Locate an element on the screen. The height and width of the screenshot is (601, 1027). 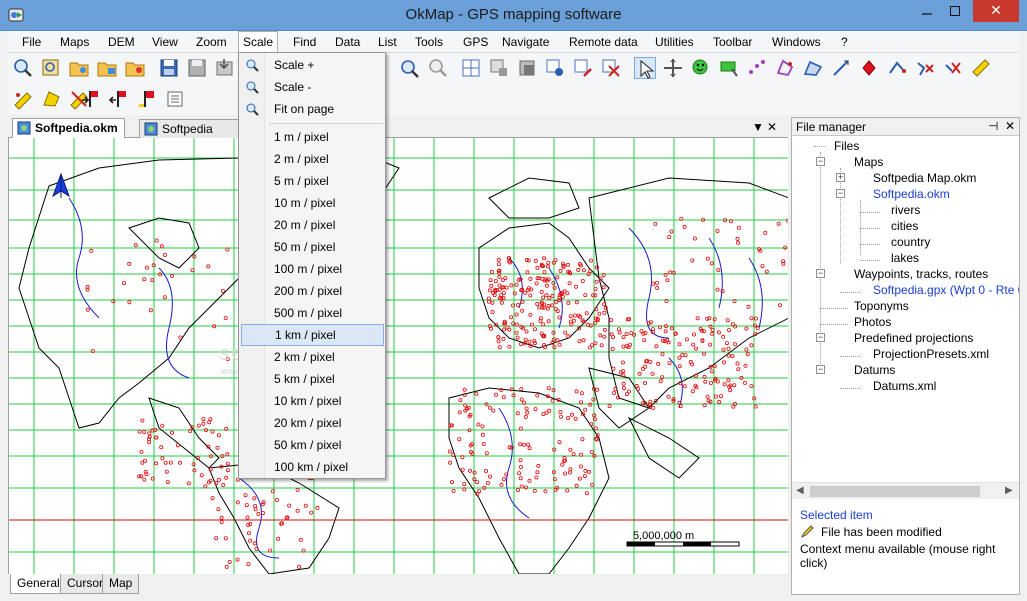
tree-layer-lakes: lakes is located at coordinates (905, 258).